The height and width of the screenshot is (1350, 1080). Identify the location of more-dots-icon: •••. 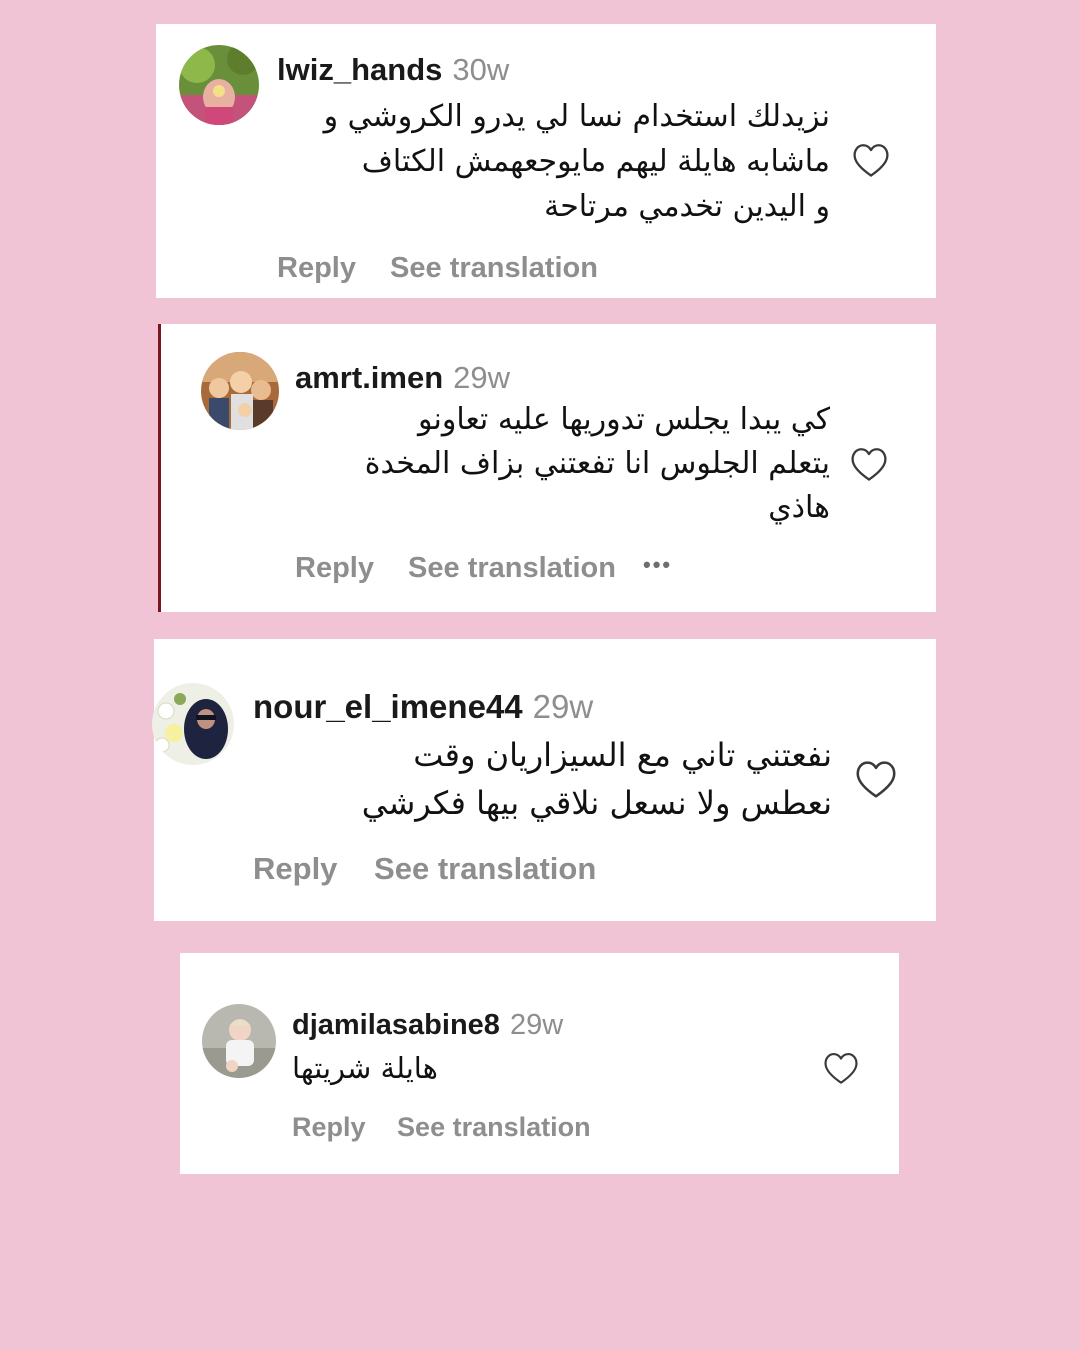
(657, 565).